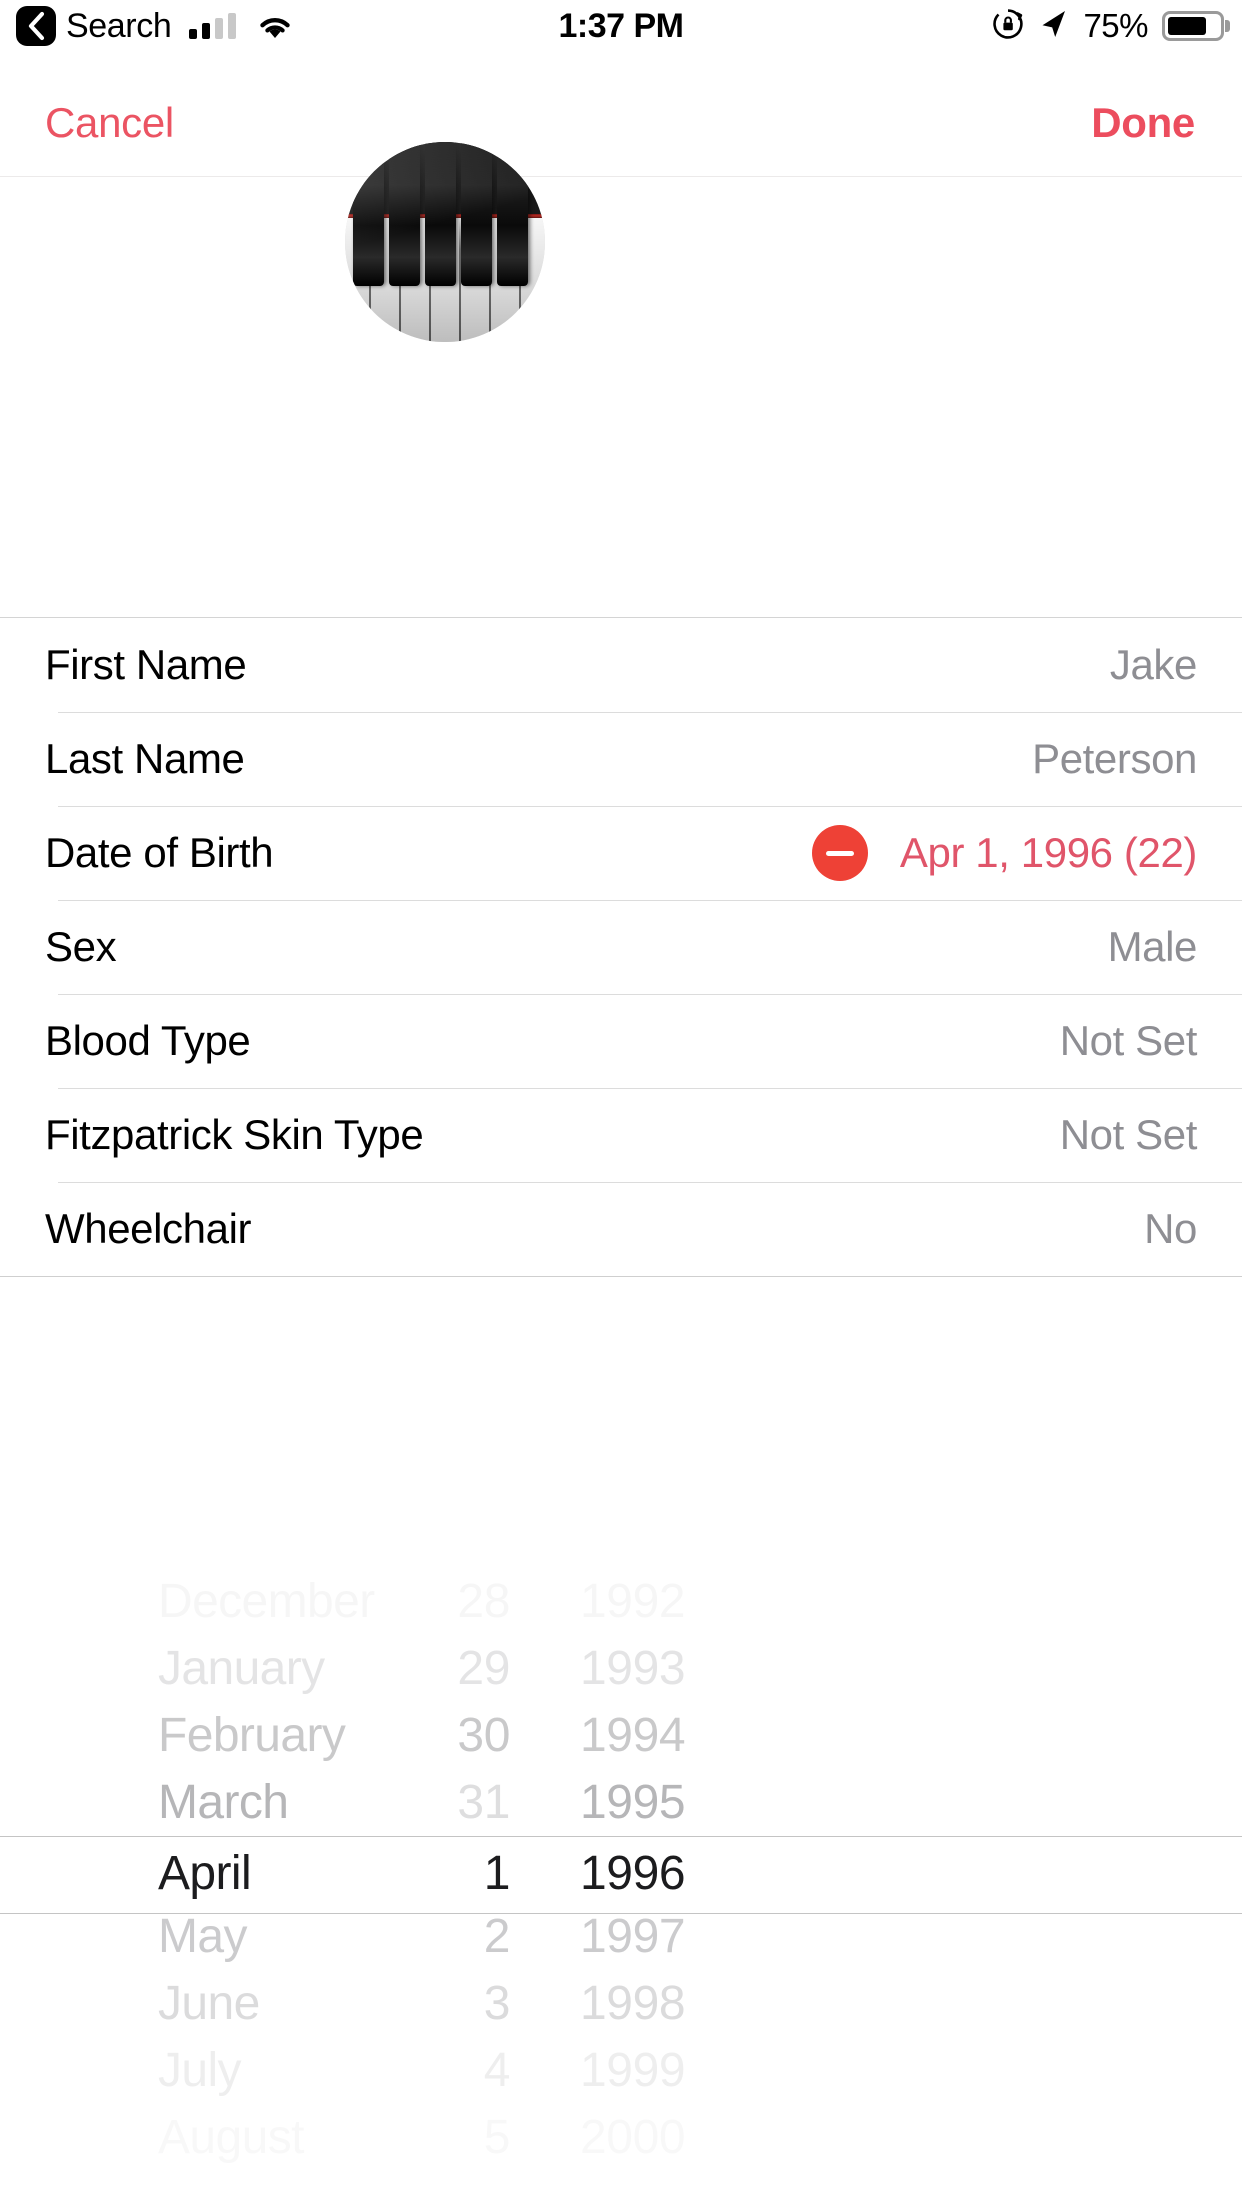 This screenshot has height=2208, width=1242. What do you see at coordinates (621, 759) in the screenshot?
I see `form-row-last-name: Last Name Peterson` at bounding box center [621, 759].